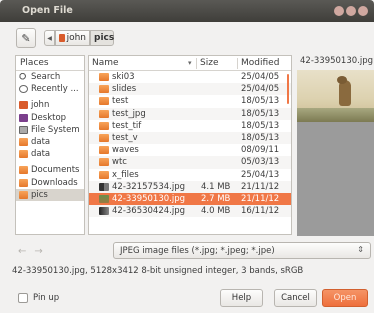 This screenshot has width=374, height=313. Describe the element at coordinates (190, 126) in the screenshot. I see `file-row: test_tif 18/05/13` at that location.